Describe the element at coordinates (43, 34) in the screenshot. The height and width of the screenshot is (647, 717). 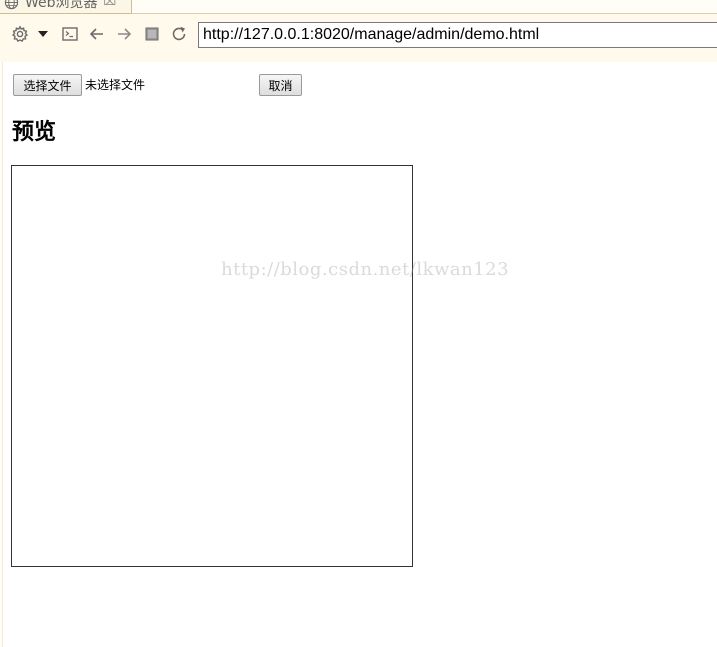
I see `dropdown-arrow-icon` at that location.